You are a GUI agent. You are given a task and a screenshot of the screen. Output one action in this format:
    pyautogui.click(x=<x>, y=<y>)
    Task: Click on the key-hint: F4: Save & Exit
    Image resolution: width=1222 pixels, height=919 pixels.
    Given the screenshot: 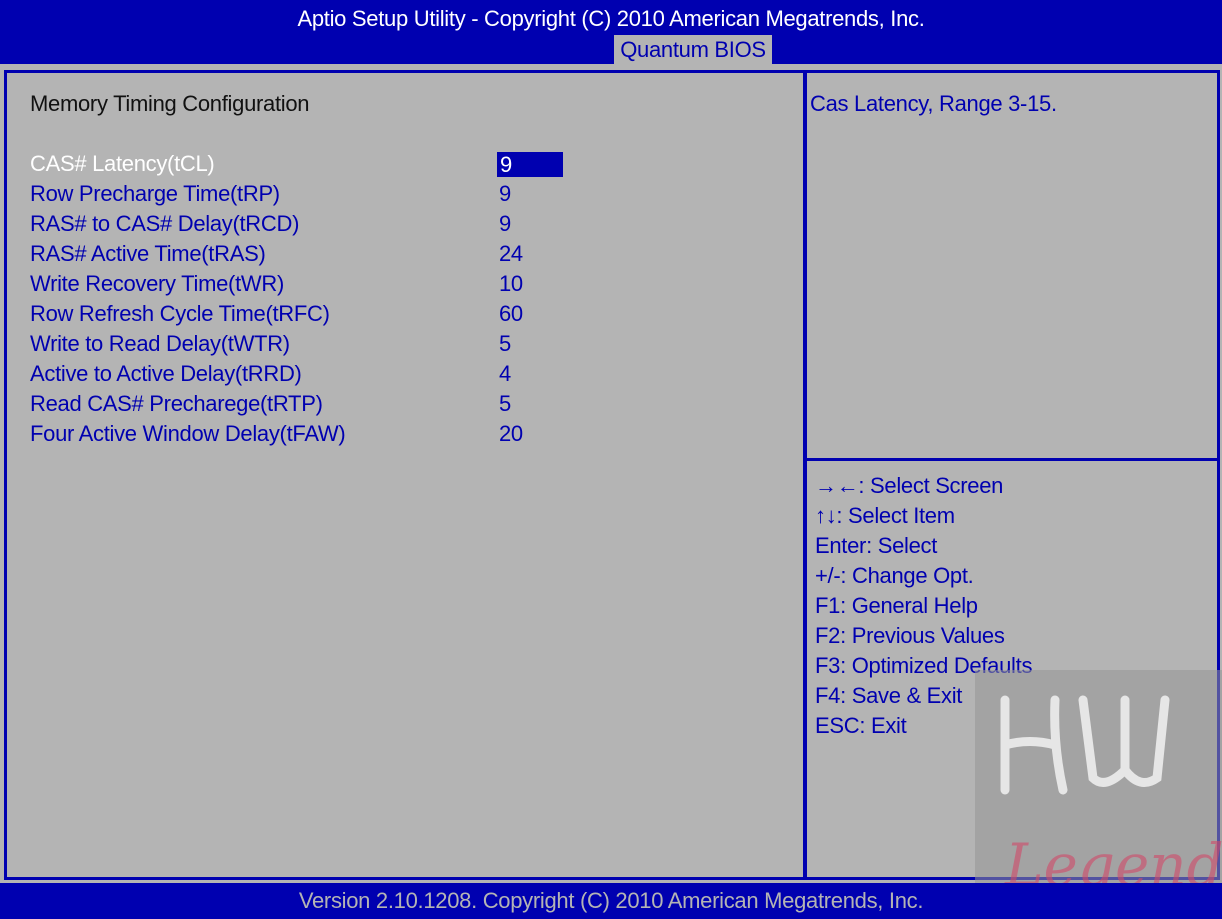 What is the action you would take?
    pyautogui.click(x=888, y=698)
    